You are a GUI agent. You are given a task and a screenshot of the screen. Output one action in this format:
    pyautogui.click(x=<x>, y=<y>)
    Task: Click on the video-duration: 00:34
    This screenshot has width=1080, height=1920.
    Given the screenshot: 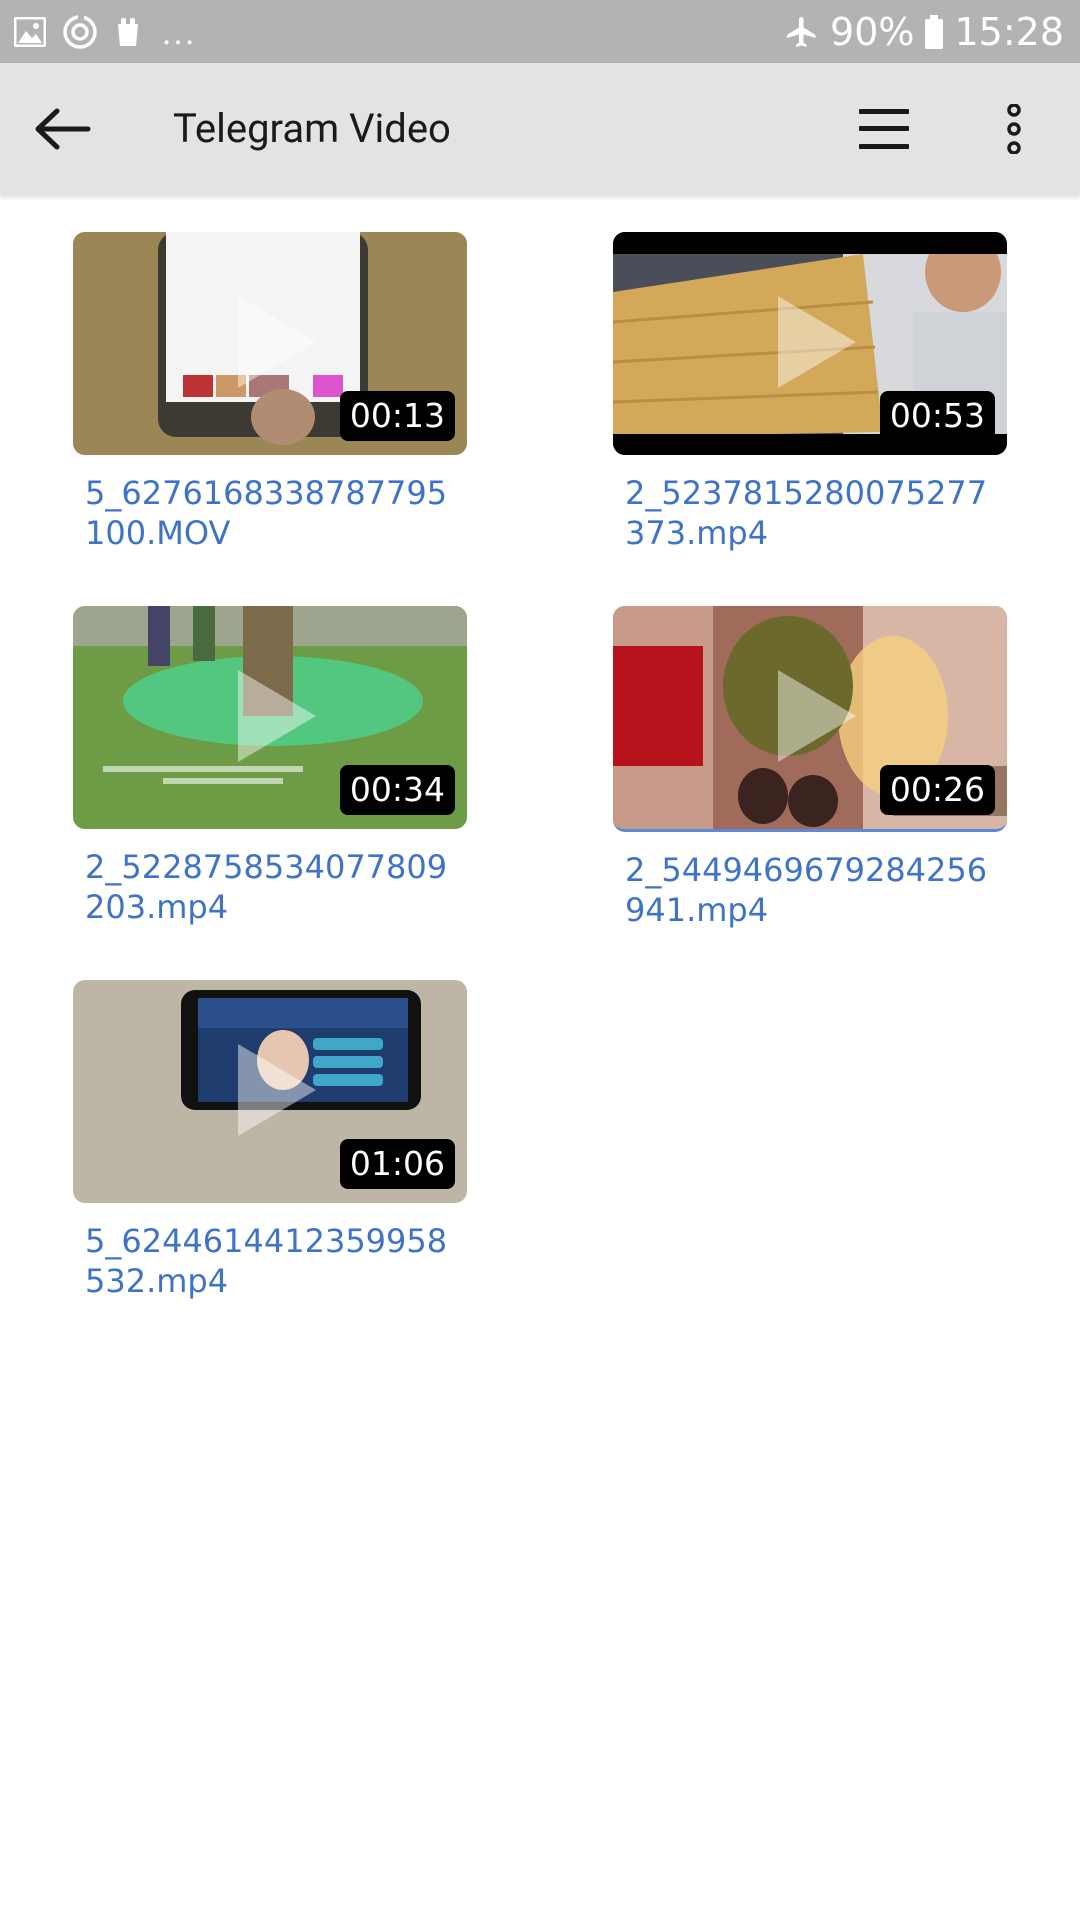 What is the action you would take?
    pyautogui.click(x=397, y=790)
    